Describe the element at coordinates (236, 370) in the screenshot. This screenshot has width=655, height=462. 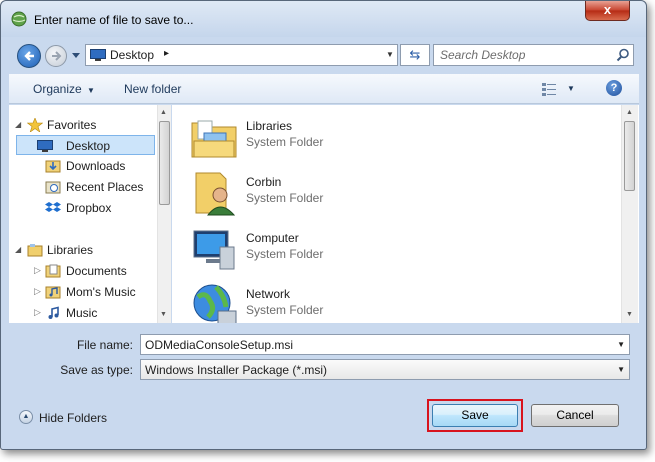
I see `save-type-value: Windows Installer Package (*.msi)` at that location.